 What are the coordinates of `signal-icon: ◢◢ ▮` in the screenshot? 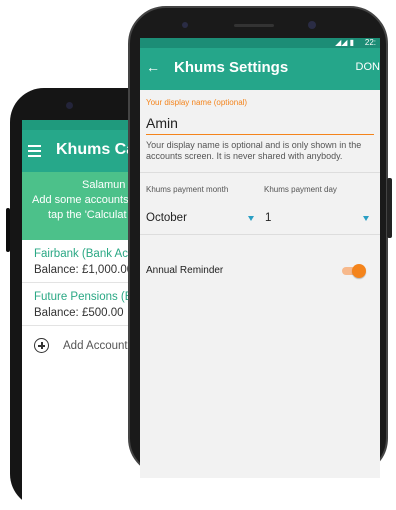 It's located at (344, 42).